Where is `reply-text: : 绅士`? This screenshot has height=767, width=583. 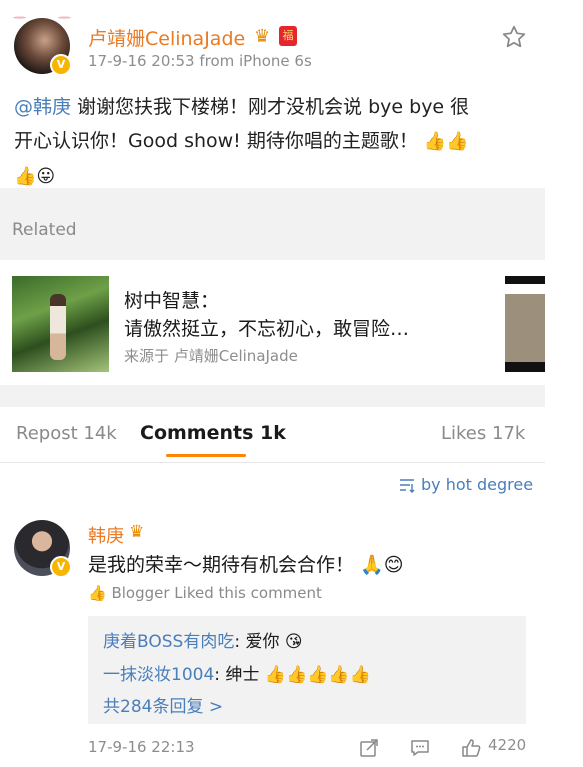 reply-text: : 绅士 is located at coordinates (237, 675).